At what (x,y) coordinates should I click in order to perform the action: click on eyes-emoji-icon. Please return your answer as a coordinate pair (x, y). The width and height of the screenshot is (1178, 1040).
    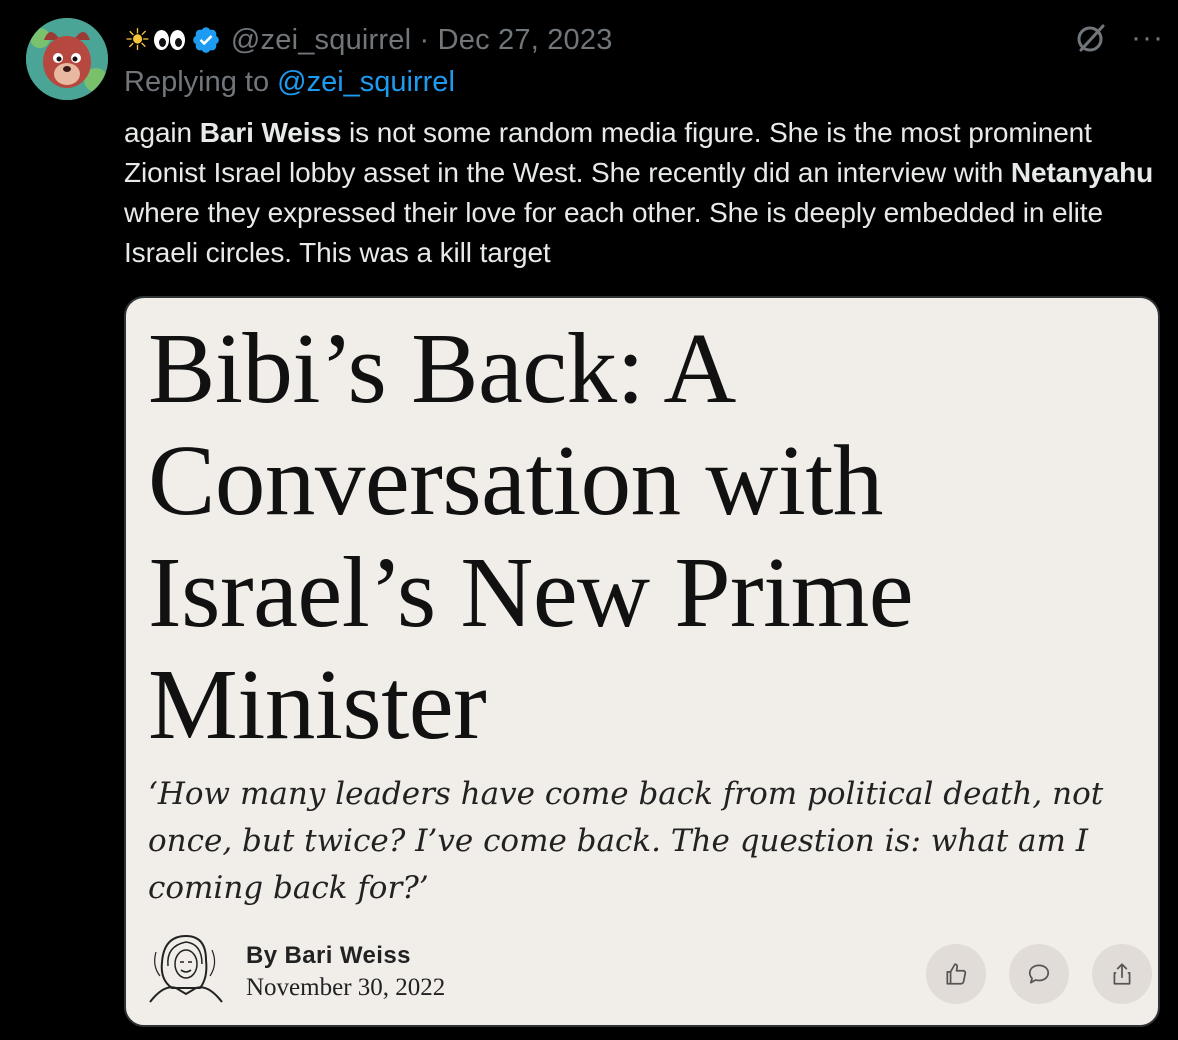
    Looking at the image, I should click on (169, 40).